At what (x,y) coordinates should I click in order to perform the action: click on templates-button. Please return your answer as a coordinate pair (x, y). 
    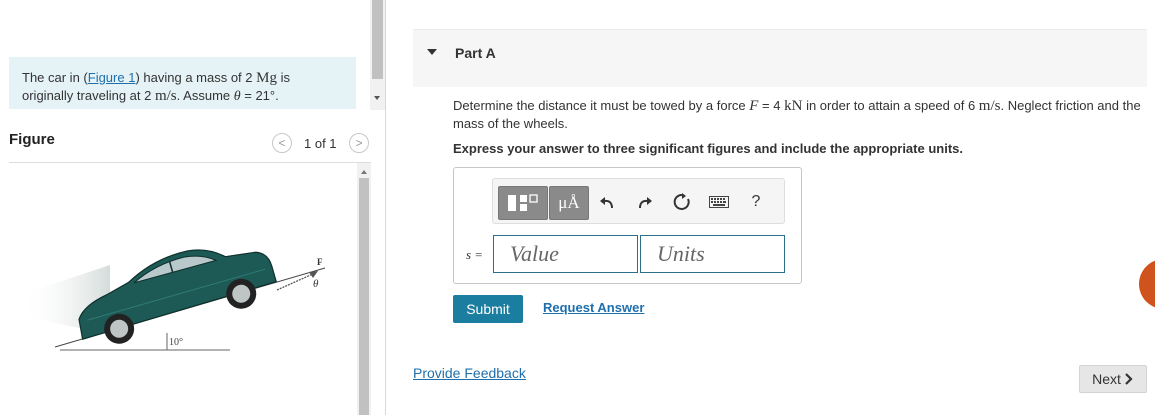
    Looking at the image, I should click on (523, 203).